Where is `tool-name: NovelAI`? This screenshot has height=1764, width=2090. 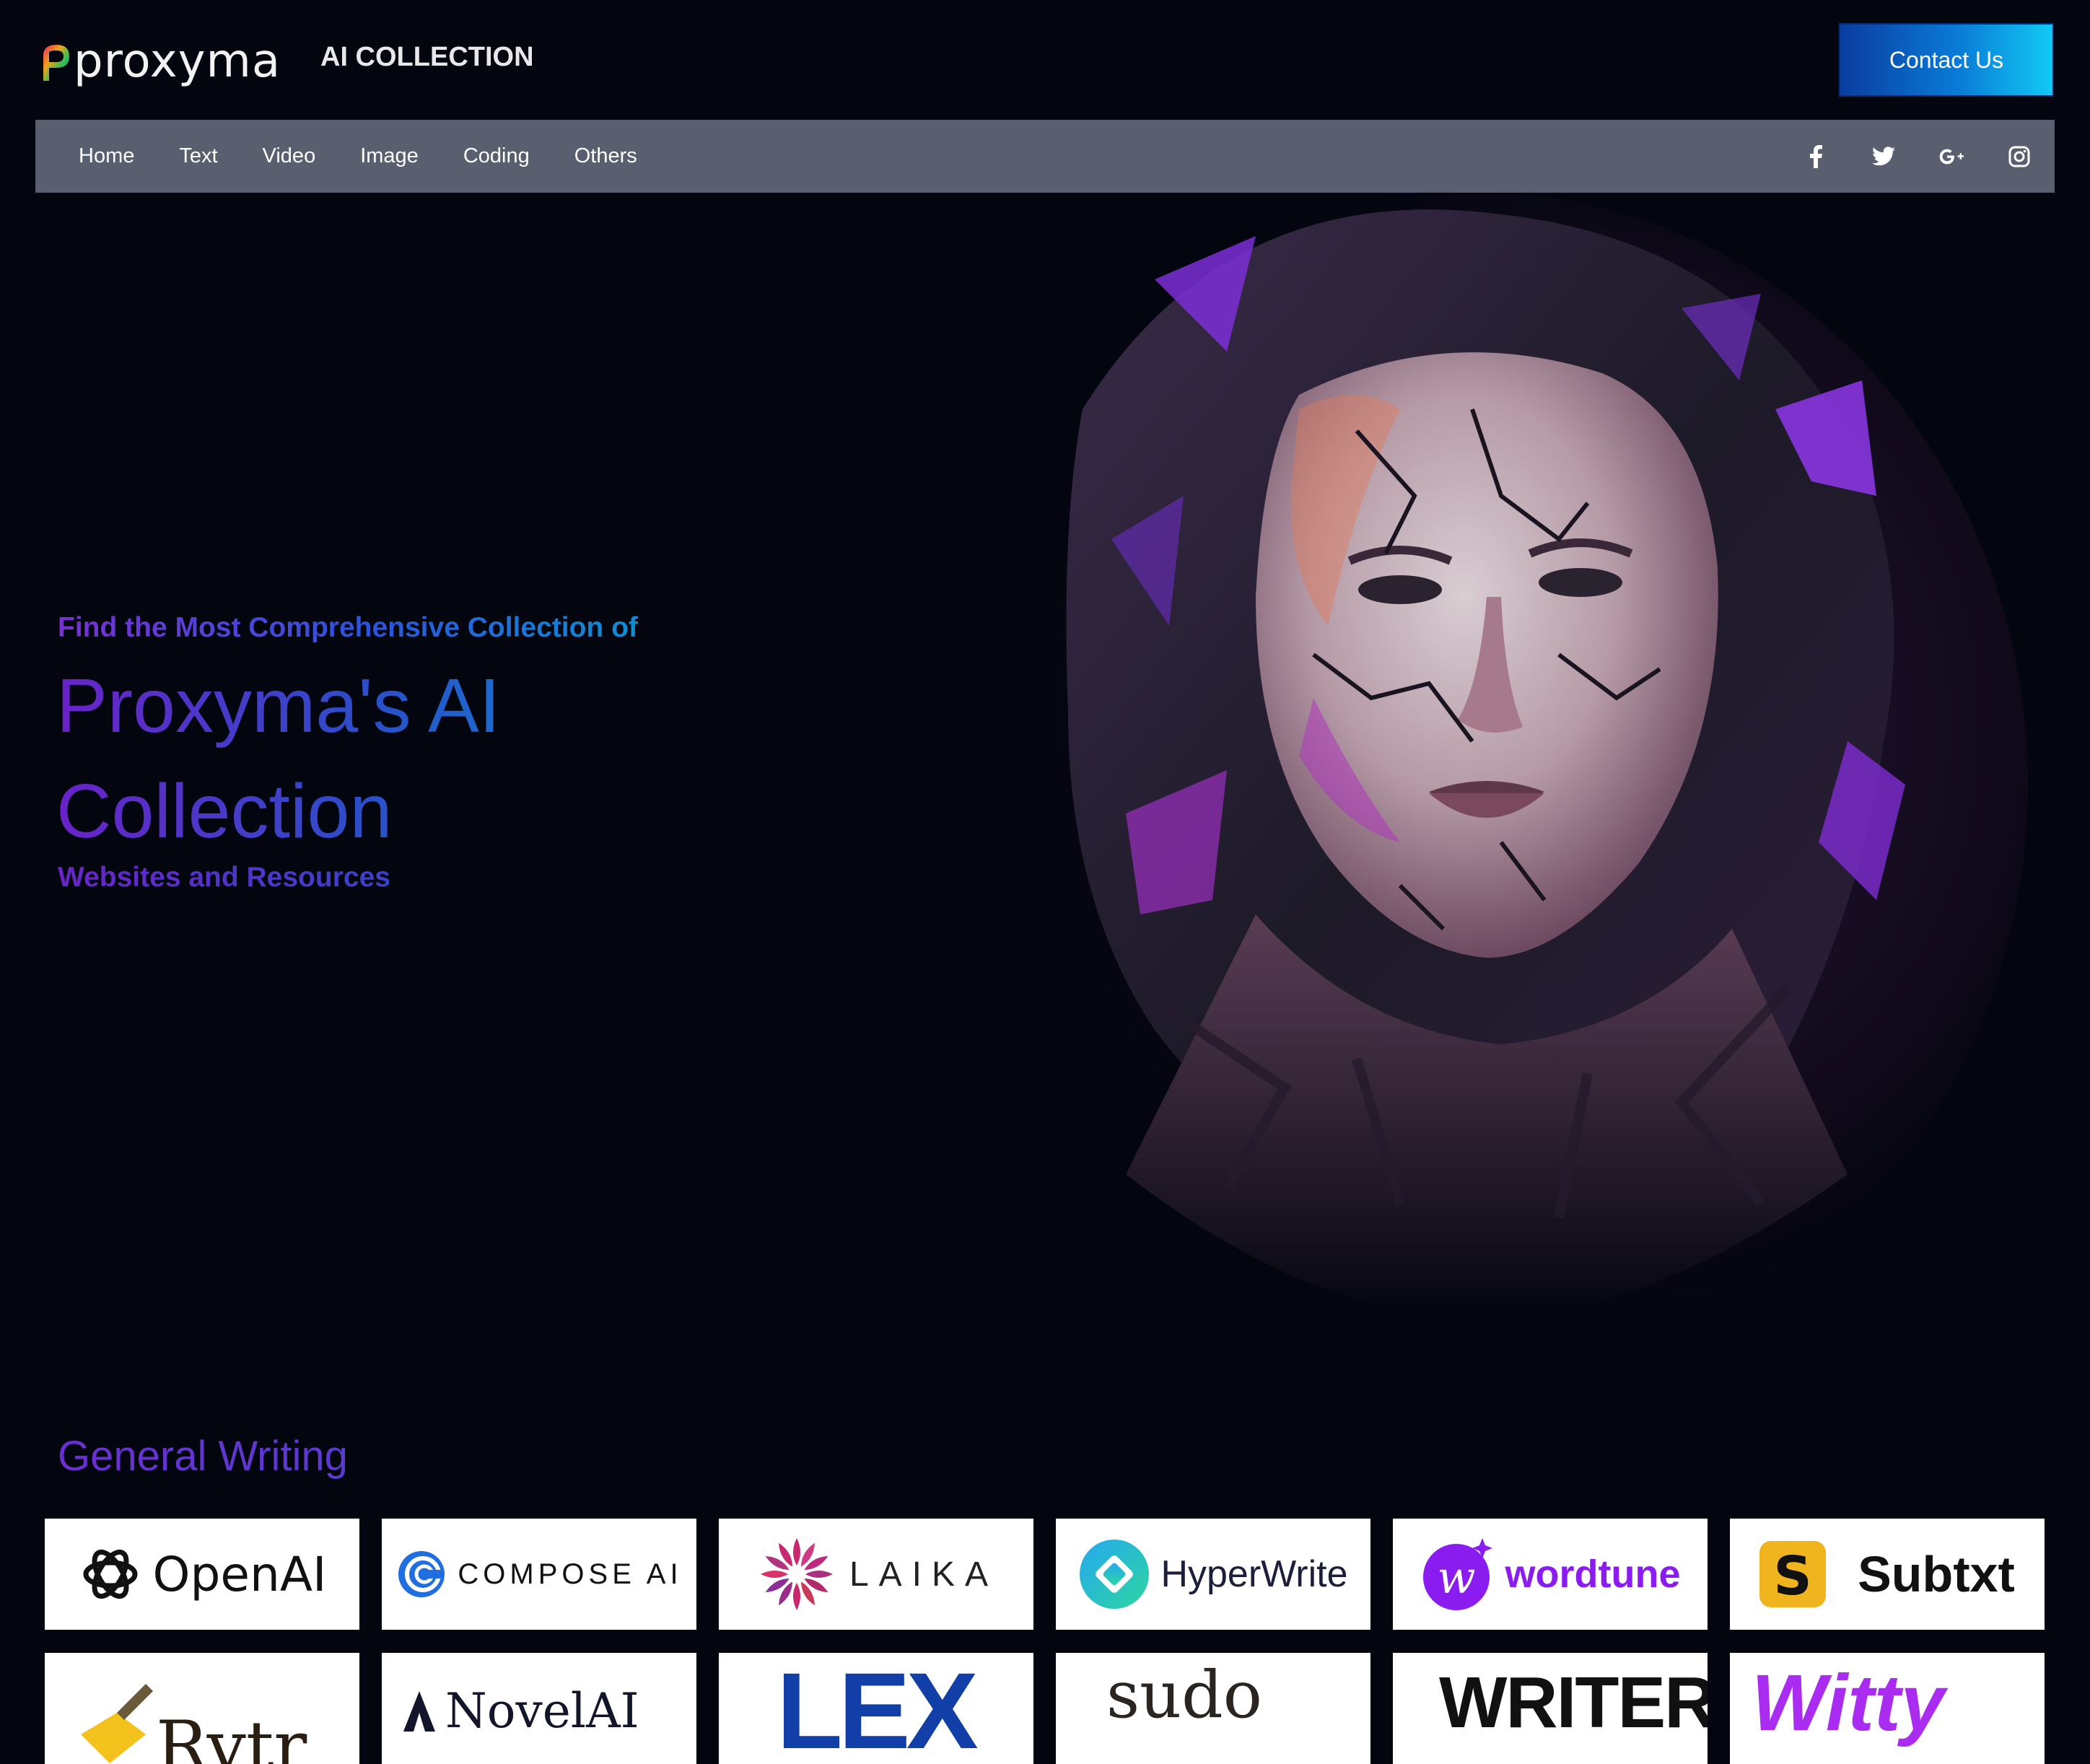 tool-name: NovelAI is located at coordinates (542, 1711).